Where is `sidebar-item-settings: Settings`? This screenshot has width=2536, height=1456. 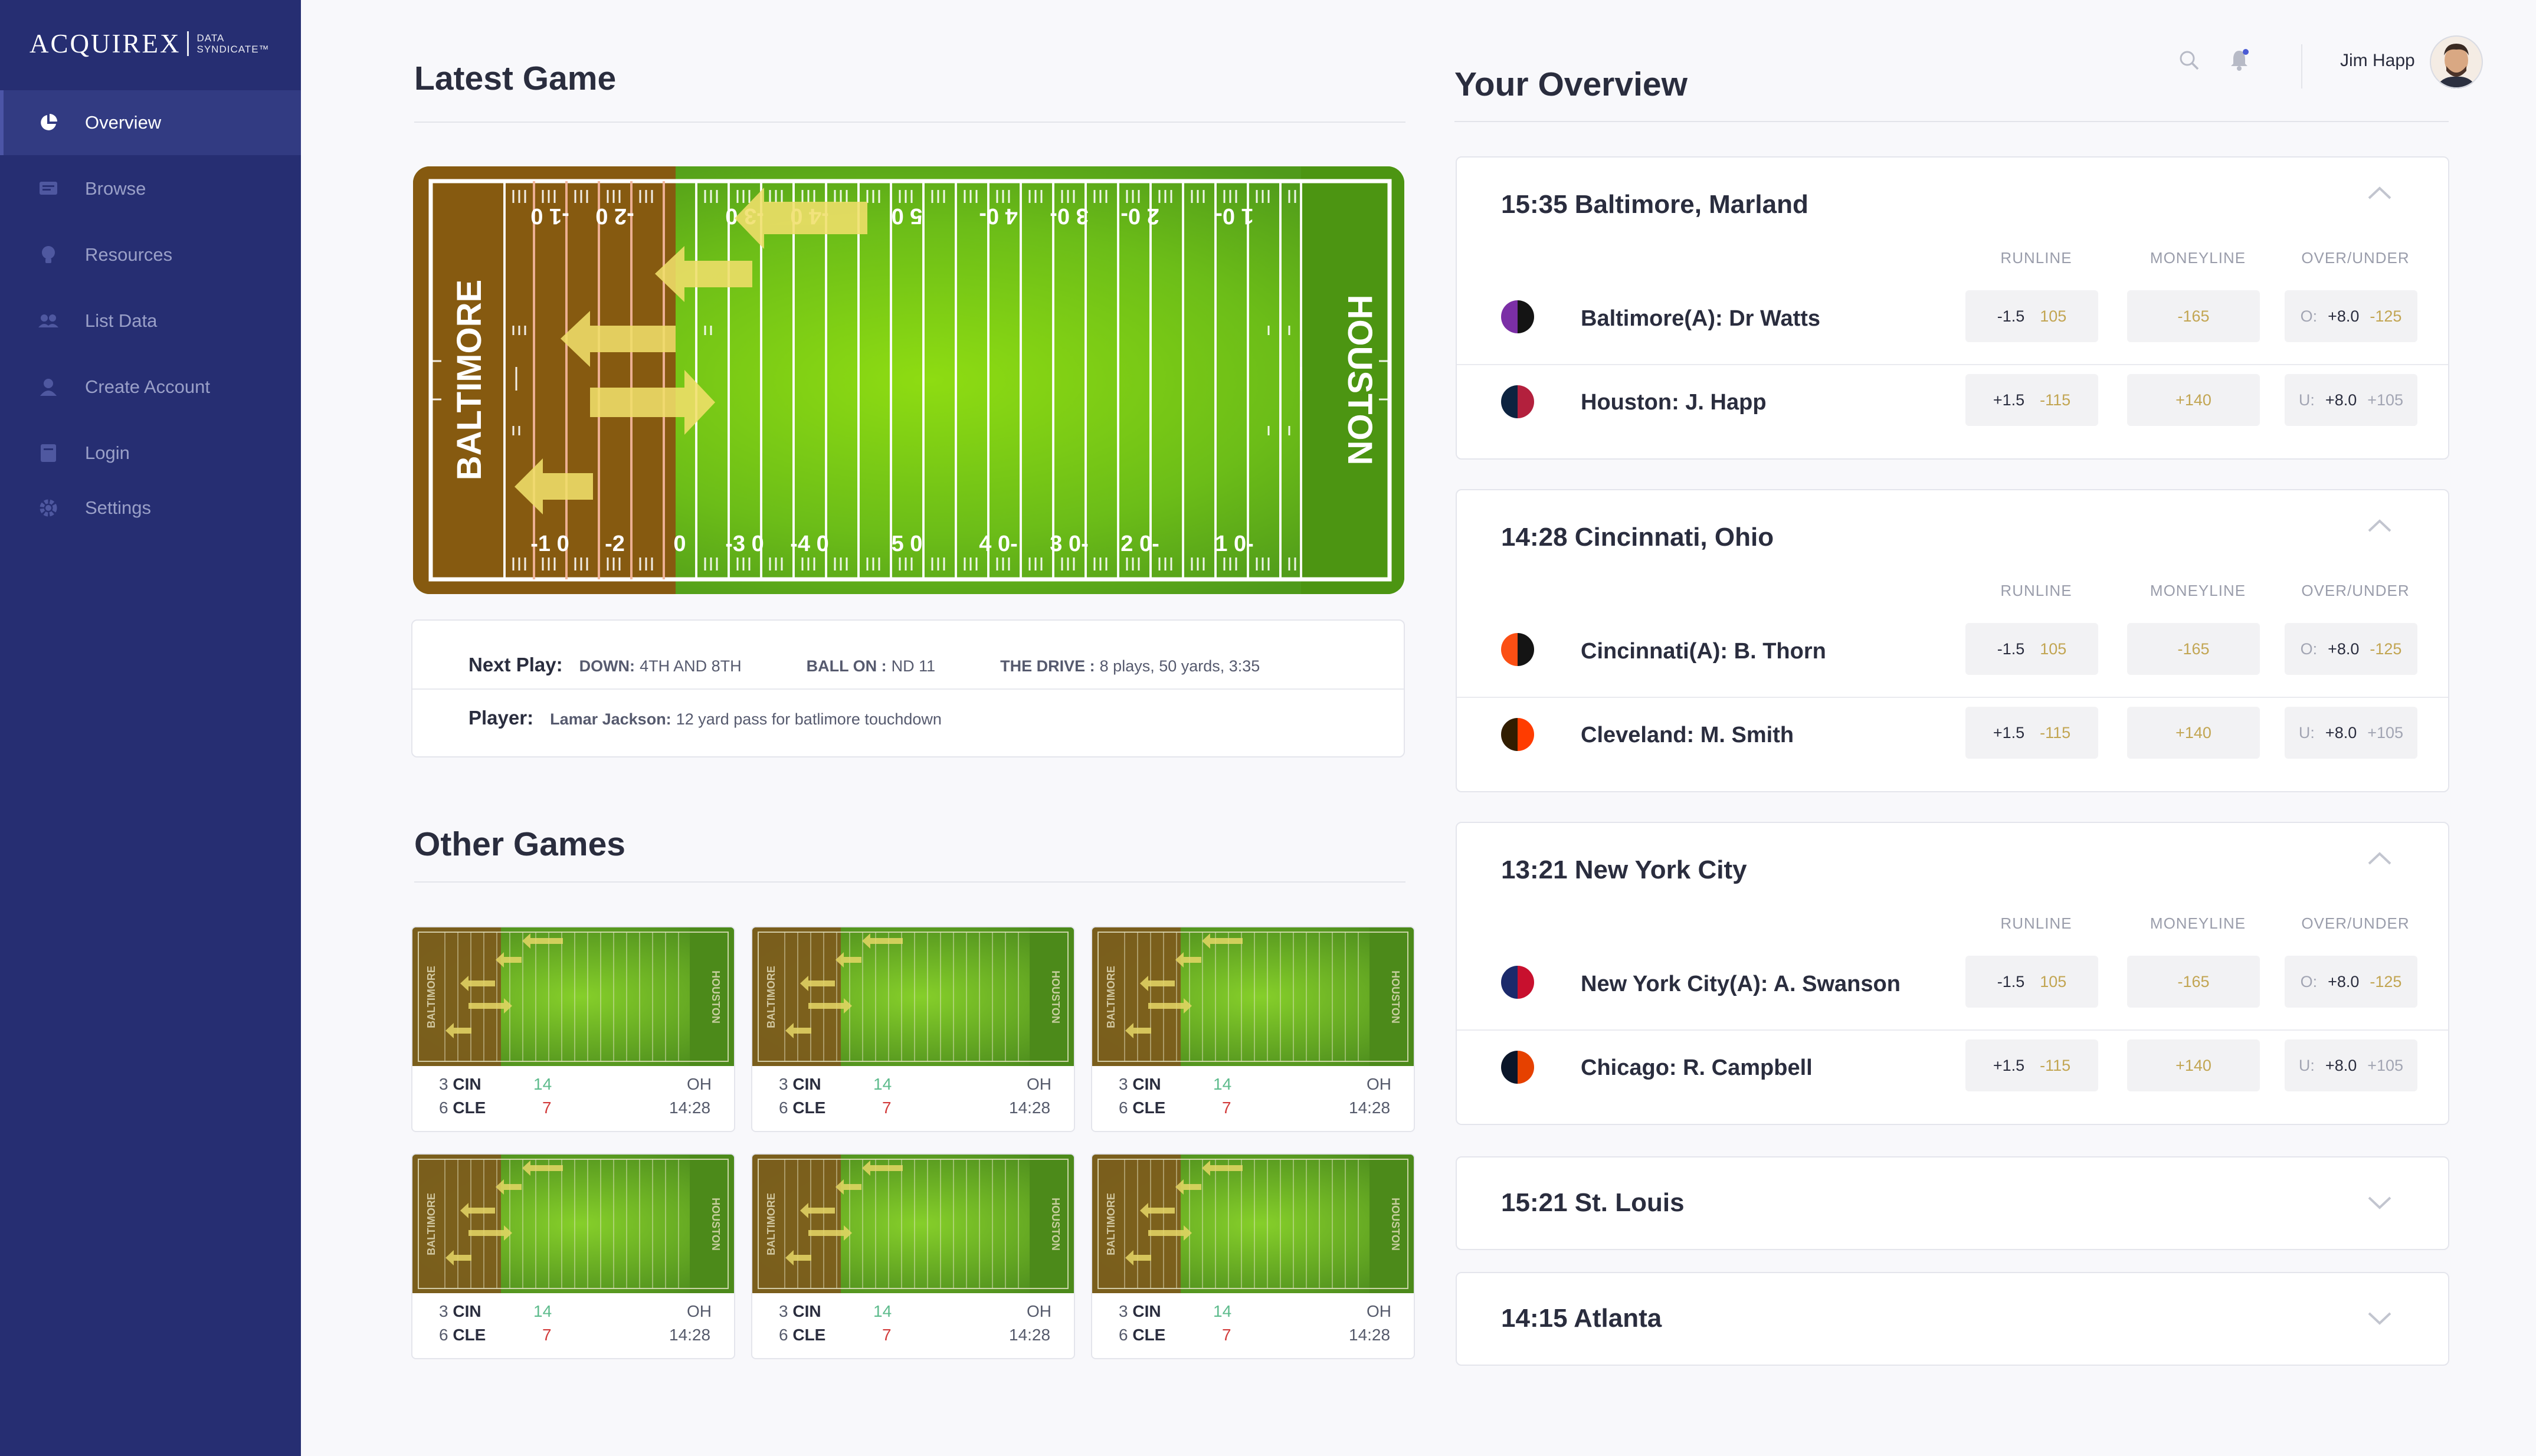
sidebar-item-settings: Settings is located at coordinates (150, 508).